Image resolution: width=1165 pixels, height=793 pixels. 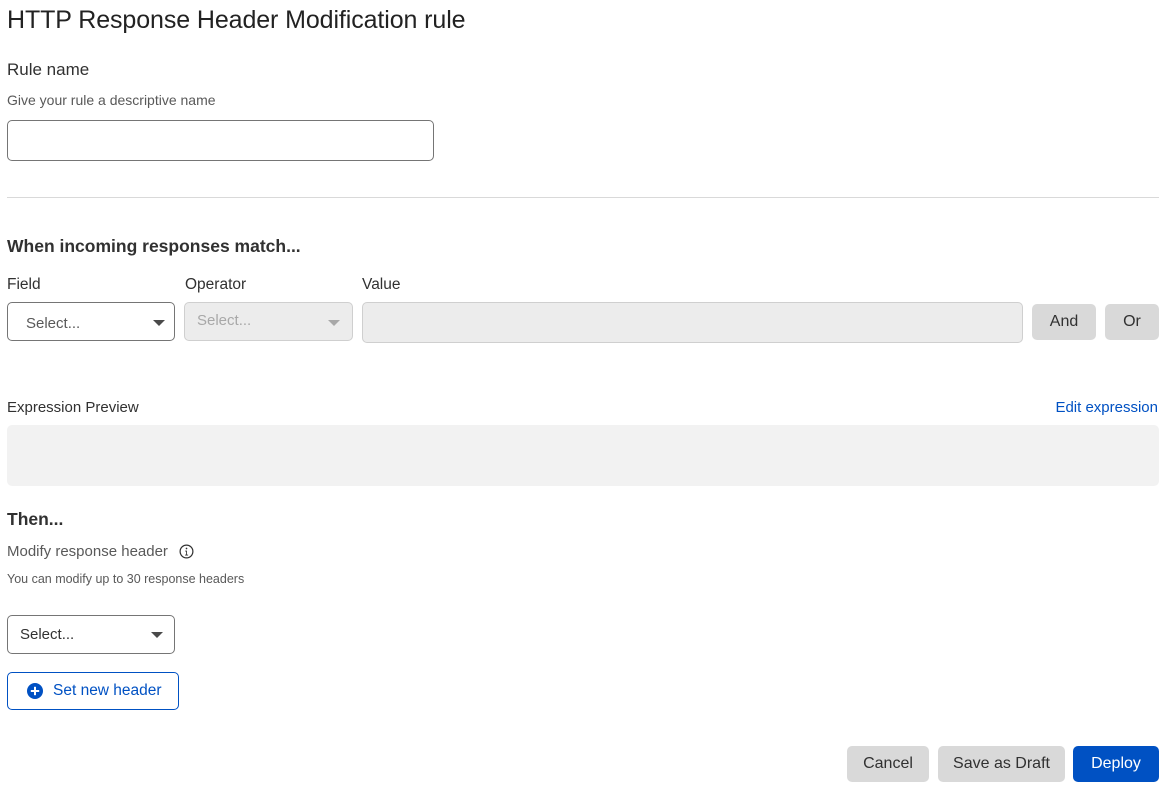 What do you see at coordinates (126, 579) in the screenshot?
I see `modify-header-help: You can modify up to 30 response headers` at bounding box center [126, 579].